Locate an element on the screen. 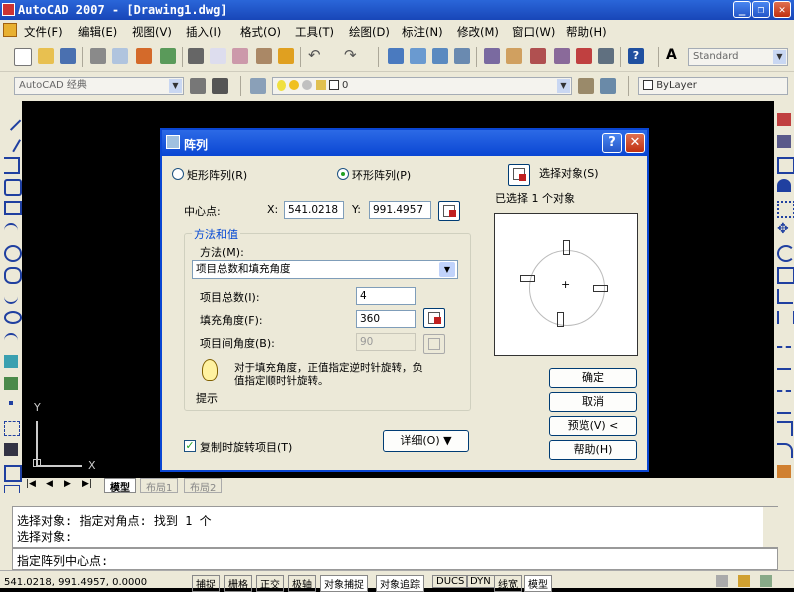 This screenshot has height=592, width=794. lock-icon is located at coordinates (320, 85).